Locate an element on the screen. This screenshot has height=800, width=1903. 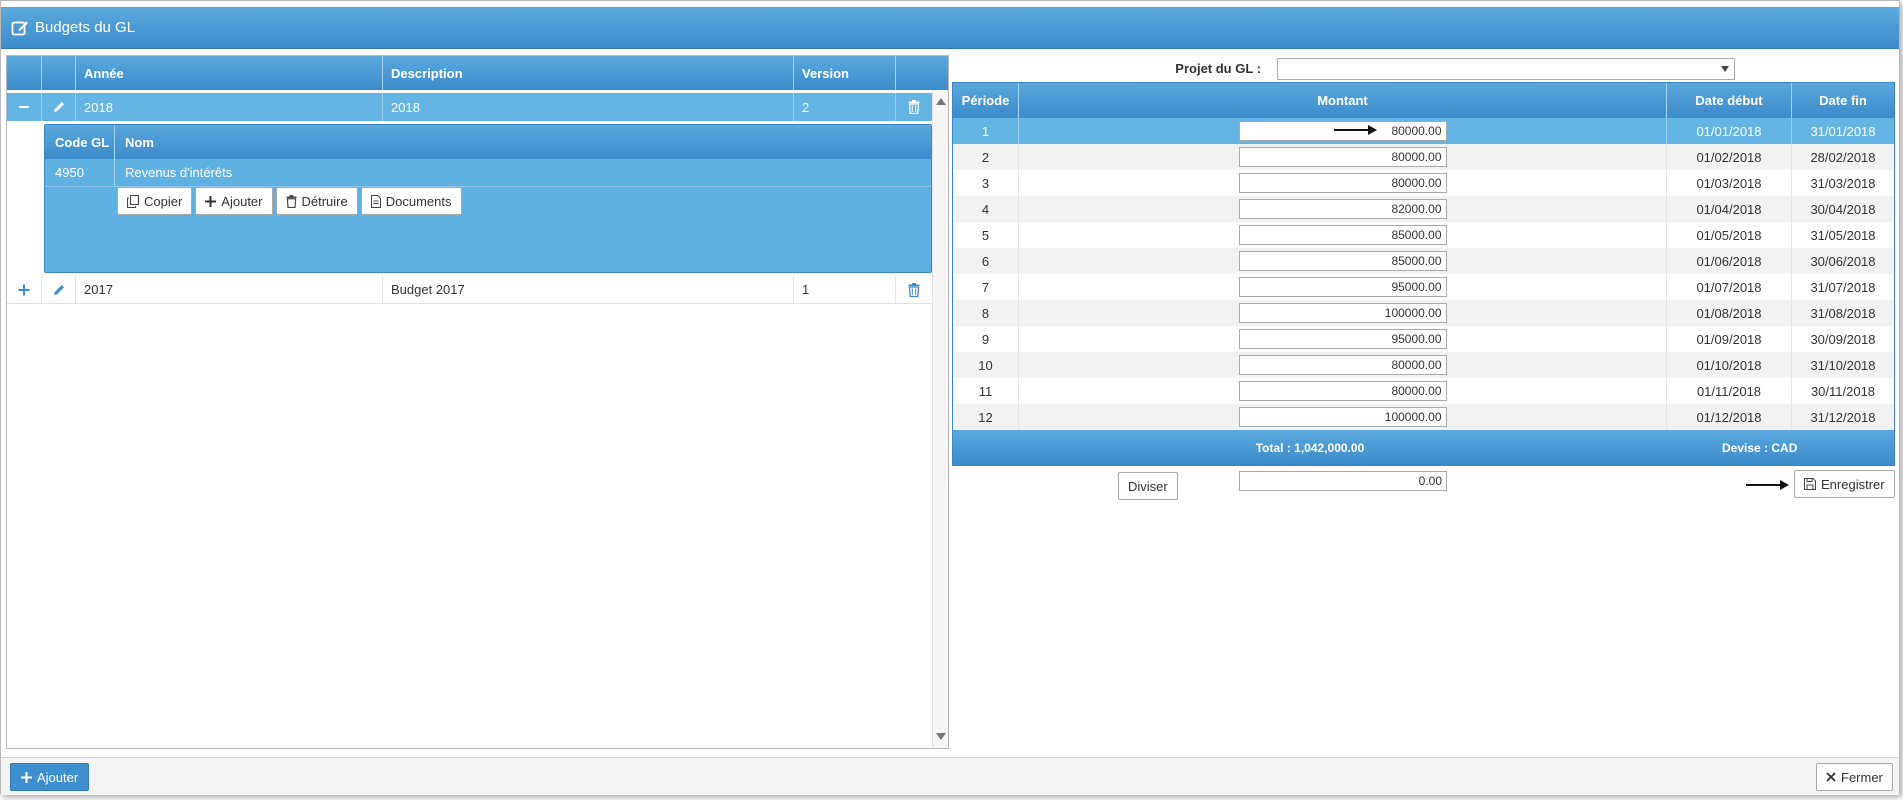
period-end-date: 28/02/2018 is located at coordinates (1843, 157).